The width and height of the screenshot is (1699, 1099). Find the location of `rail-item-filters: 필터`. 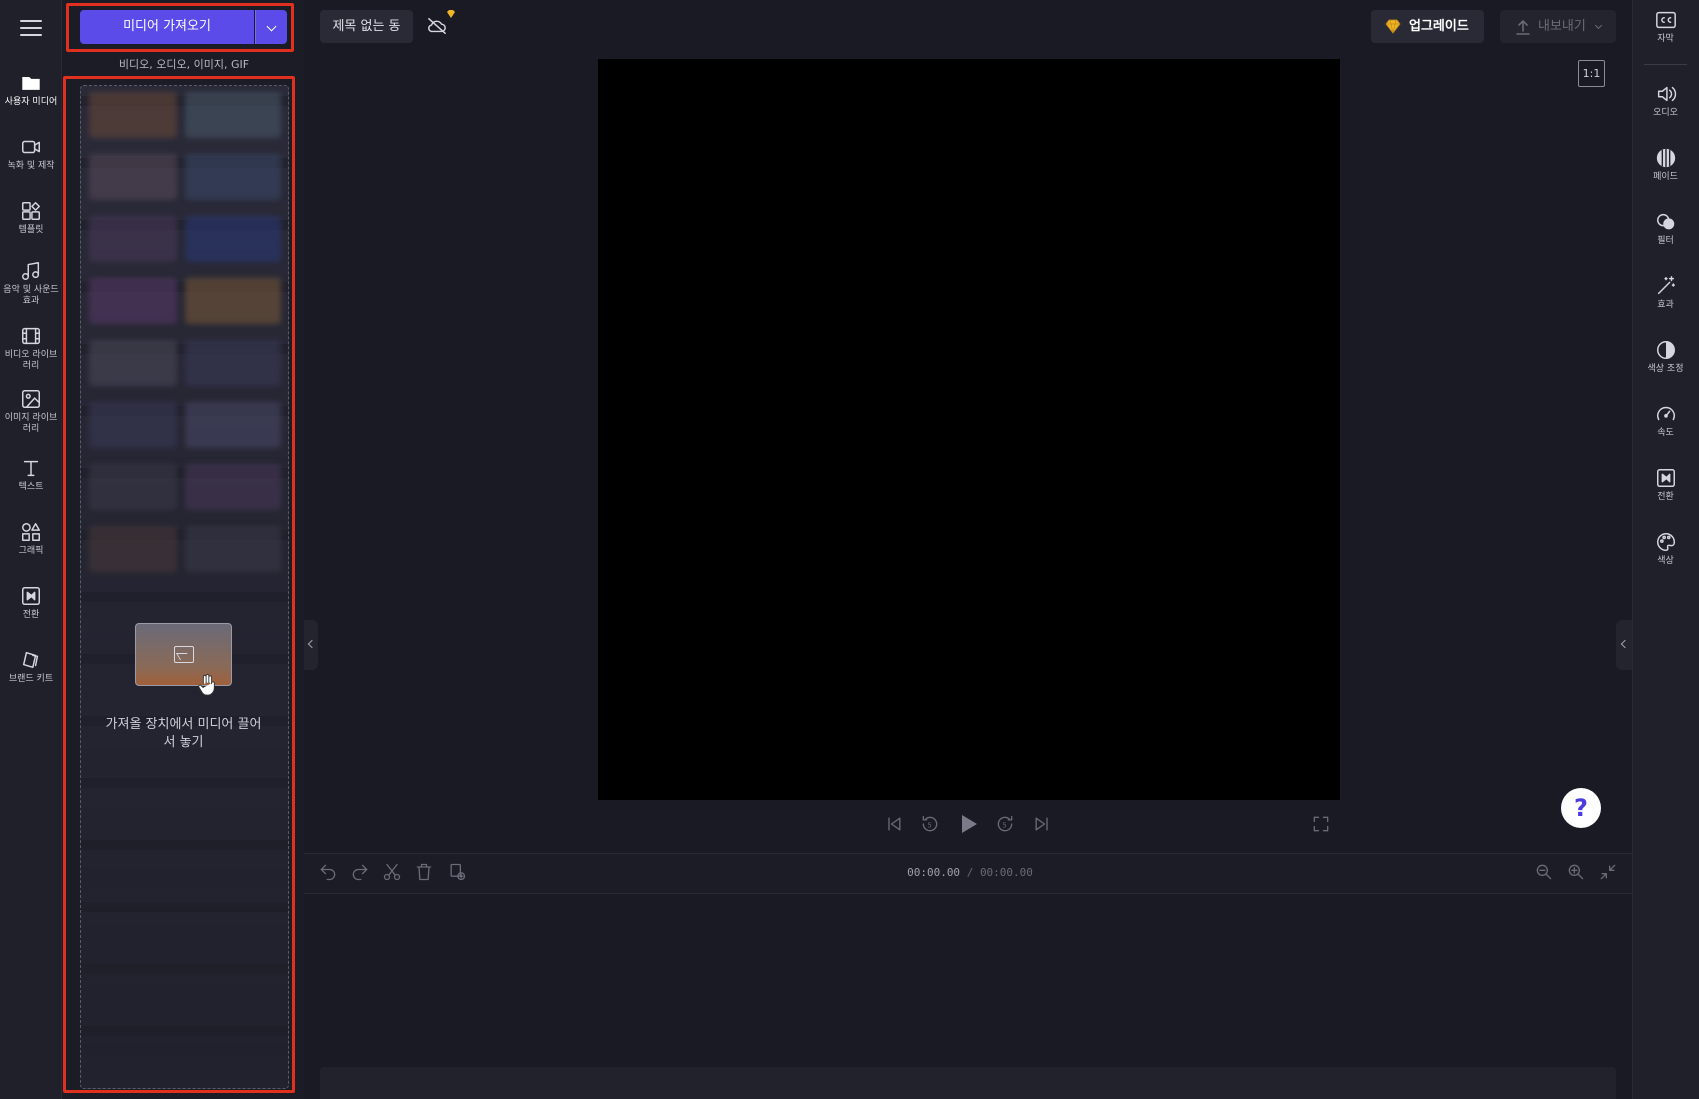

rail-item-filters: 필터 is located at coordinates (1665, 229).